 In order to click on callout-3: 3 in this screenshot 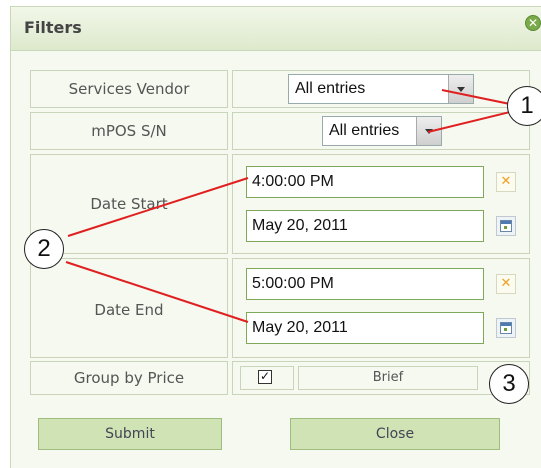, I will do `click(509, 384)`.